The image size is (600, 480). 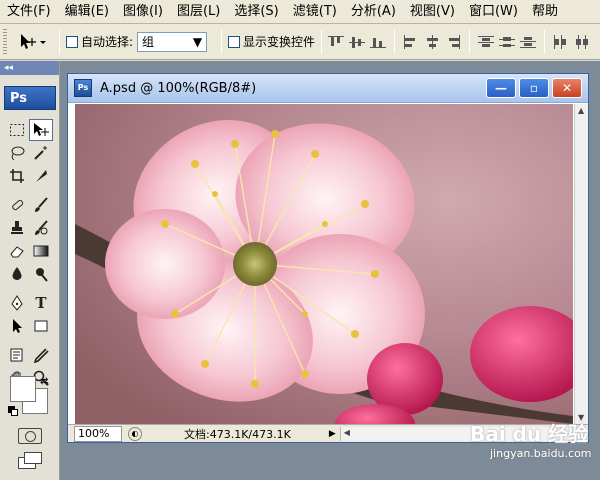 I want to click on baidu-watermark: Bai du 经验 jingyan.baidu.com, so click(x=535, y=448).